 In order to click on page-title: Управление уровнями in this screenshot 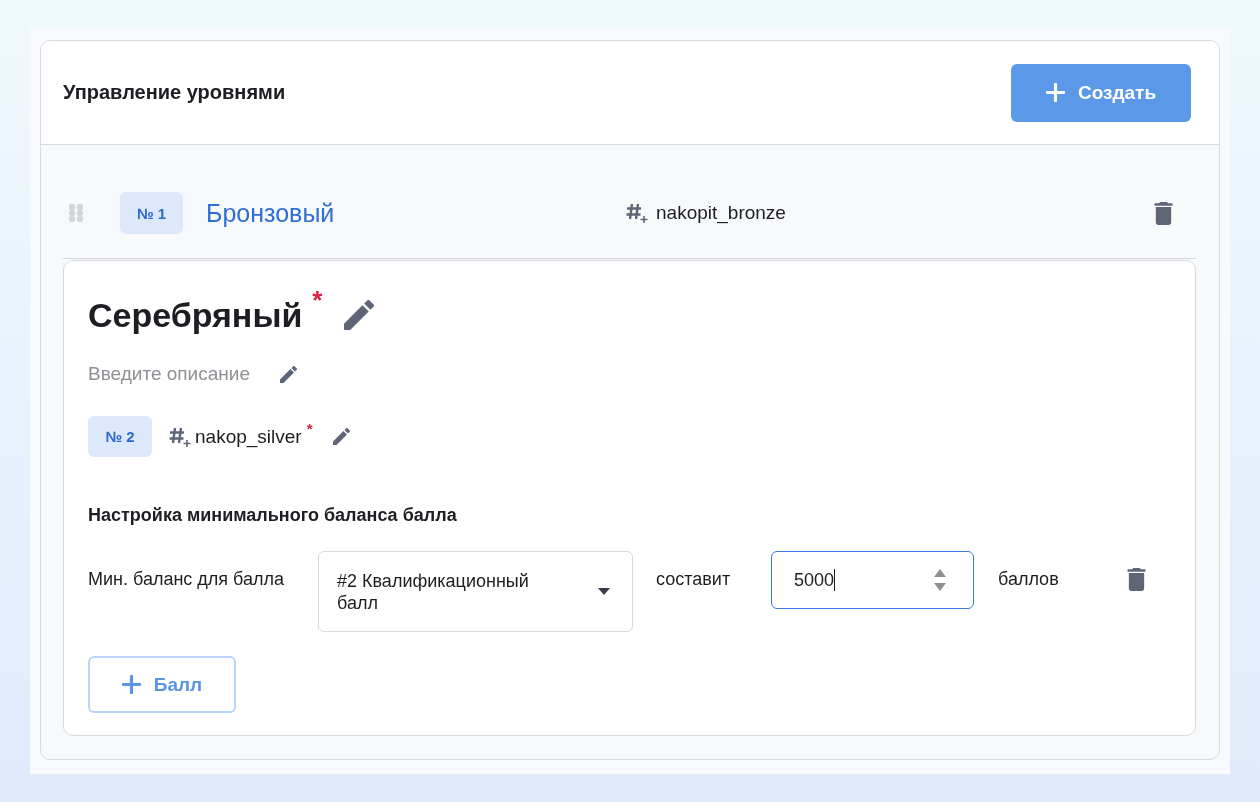, I will do `click(174, 92)`.